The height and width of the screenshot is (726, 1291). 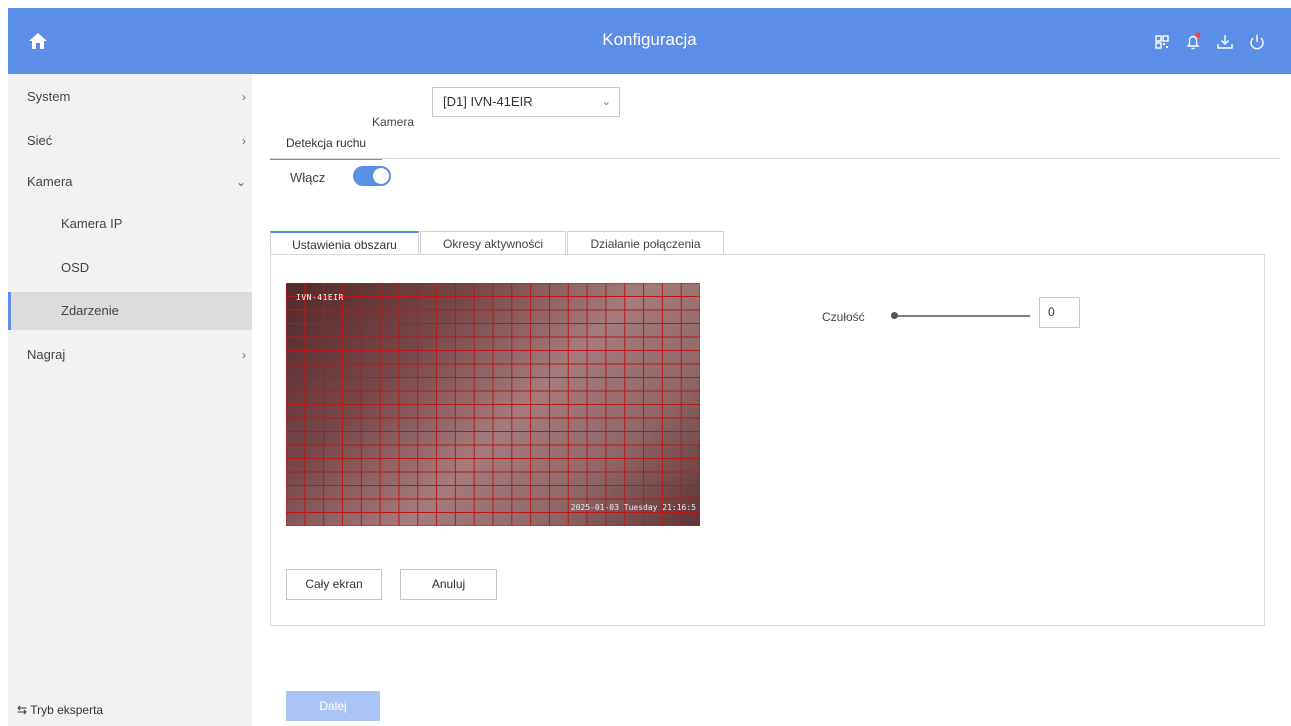 I want to click on camera-select: [D1] IVN-41EIR ⌄, so click(x=526, y=102).